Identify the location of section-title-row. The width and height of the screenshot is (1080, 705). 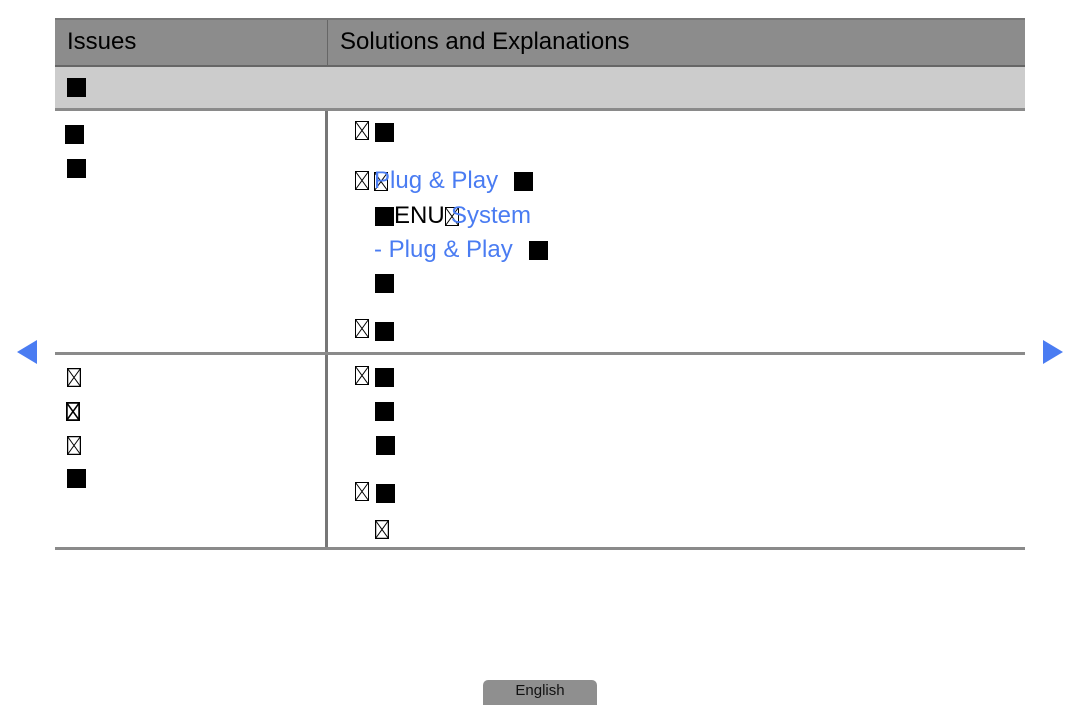
(540, 89).